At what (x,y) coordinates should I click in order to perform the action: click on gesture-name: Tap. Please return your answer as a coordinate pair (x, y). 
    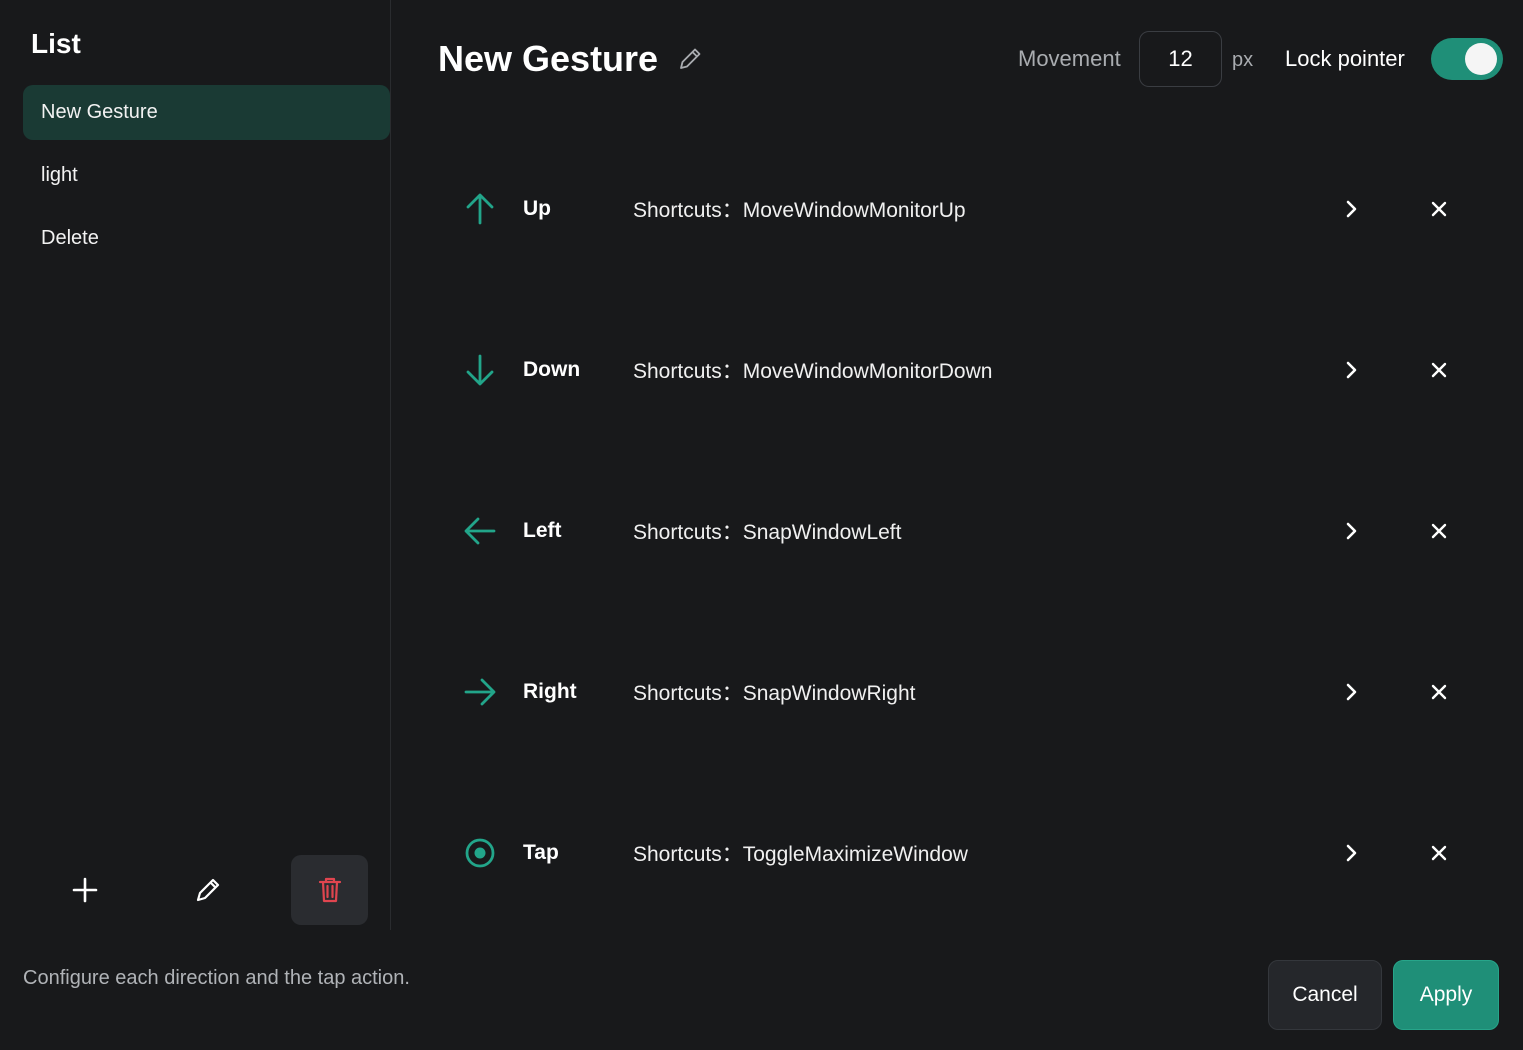
    Looking at the image, I should click on (541, 852).